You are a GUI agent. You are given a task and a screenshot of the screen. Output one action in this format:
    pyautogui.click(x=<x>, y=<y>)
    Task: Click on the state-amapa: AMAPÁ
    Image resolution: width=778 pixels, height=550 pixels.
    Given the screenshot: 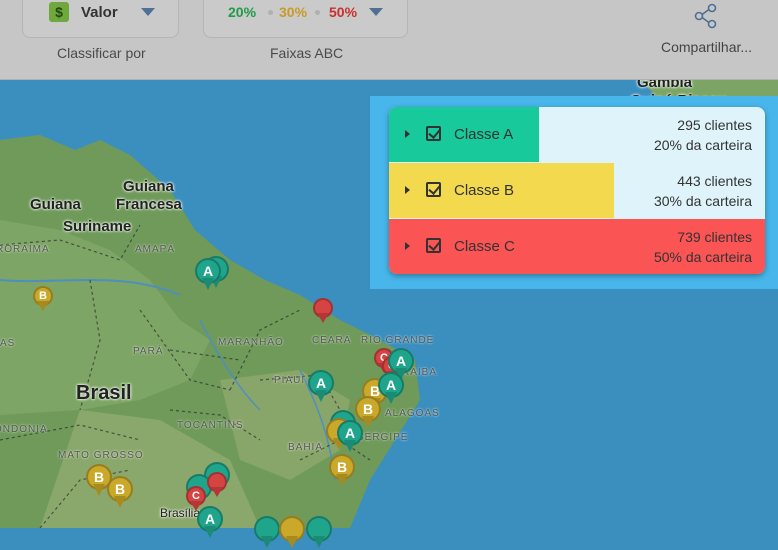 What is the action you would take?
    pyautogui.click(x=155, y=249)
    